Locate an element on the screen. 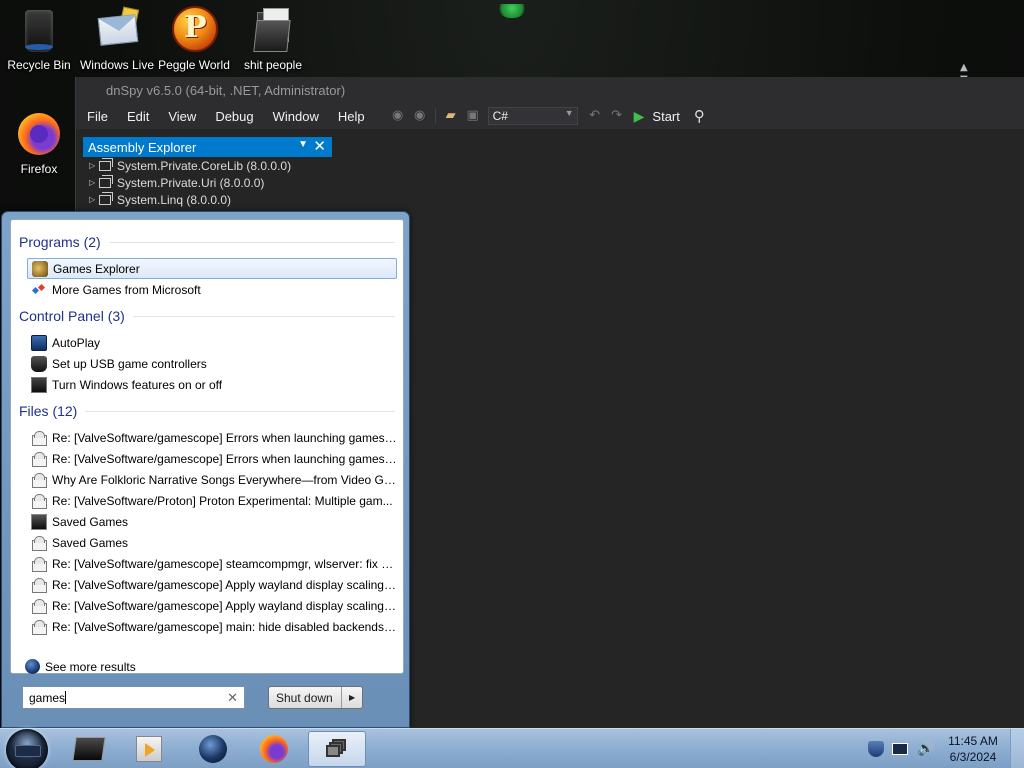 The image size is (1024, 768). open-folder-icon: ▰ is located at coordinates (451, 116).